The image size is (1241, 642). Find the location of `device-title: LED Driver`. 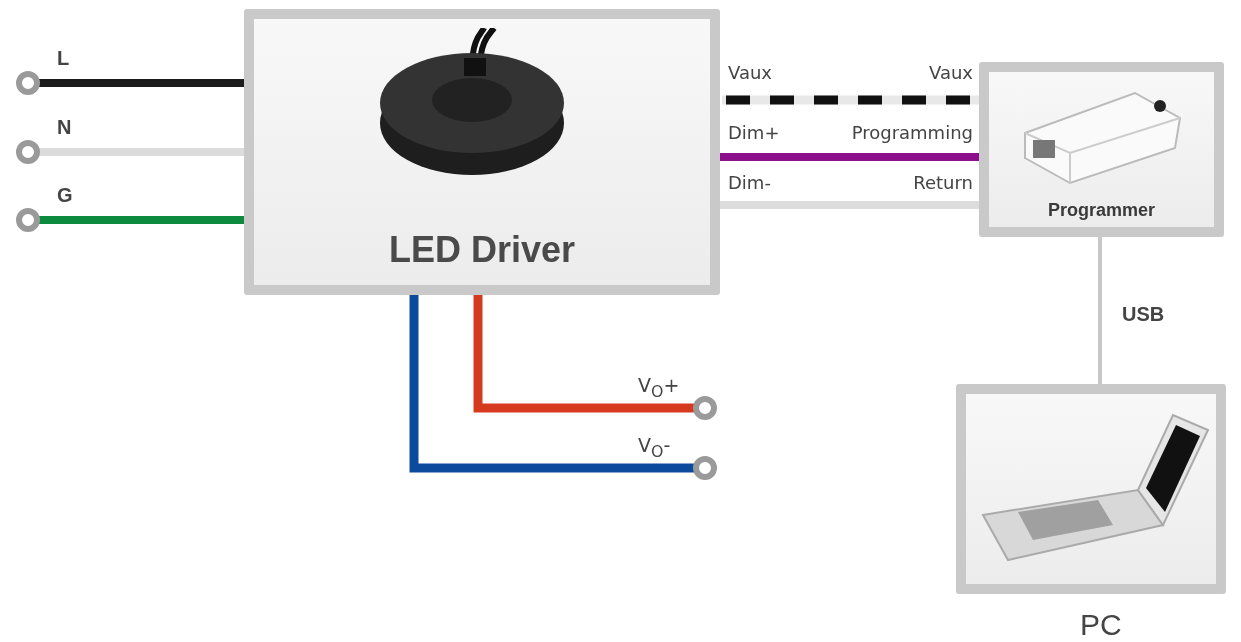

device-title: LED Driver is located at coordinates (482, 250).